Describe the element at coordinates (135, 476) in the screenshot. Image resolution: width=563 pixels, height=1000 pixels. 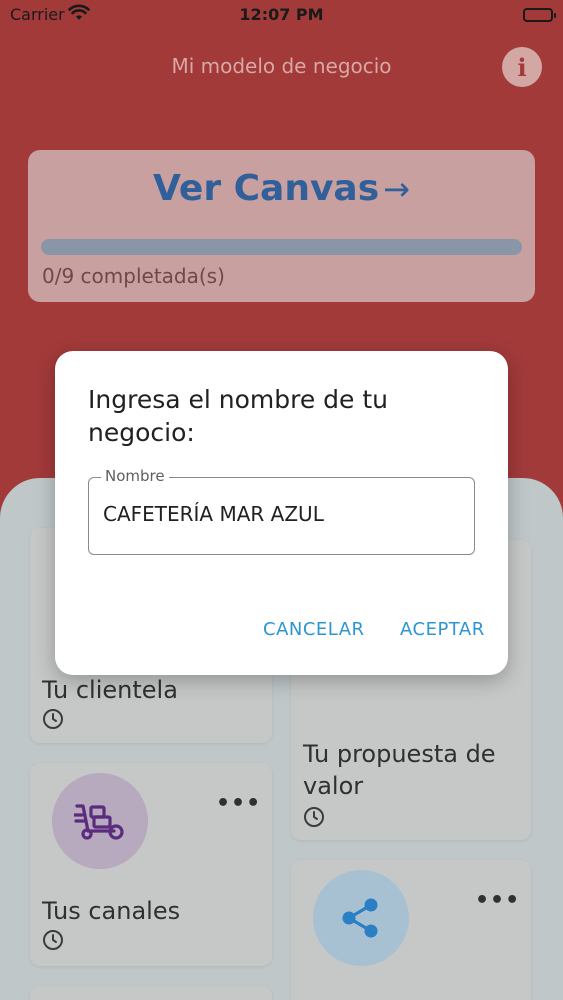
I see `field-label: Nombre` at that location.